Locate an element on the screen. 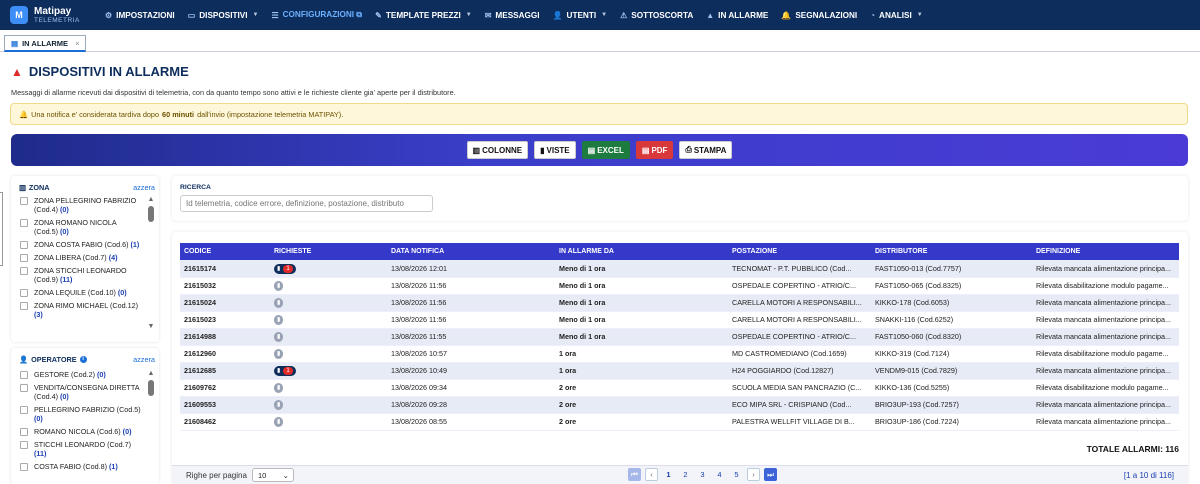  page-3-button: 3 is located at coordinates (702, 474).